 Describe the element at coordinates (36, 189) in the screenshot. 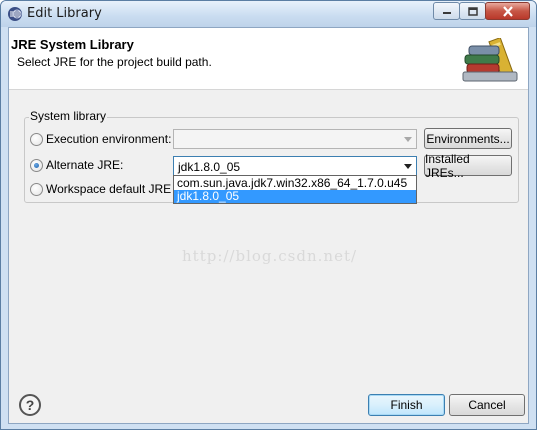

I see `workspace-default-radio` at that location.